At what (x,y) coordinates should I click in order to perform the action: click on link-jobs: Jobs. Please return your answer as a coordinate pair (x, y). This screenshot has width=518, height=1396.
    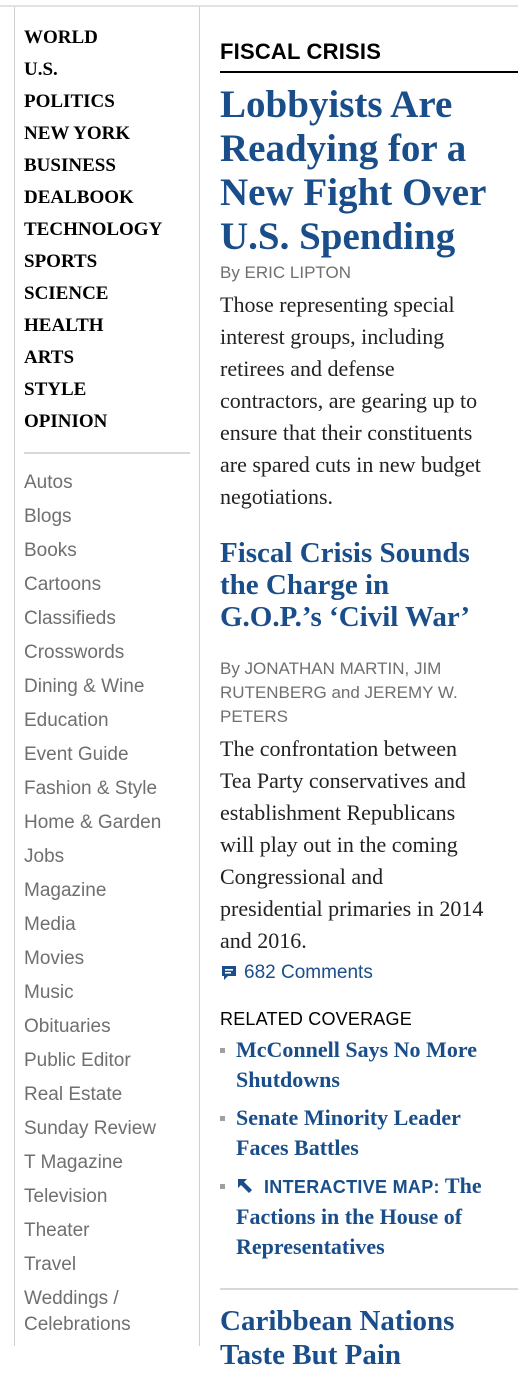
    Looking at the image, I should click on (108, 857).